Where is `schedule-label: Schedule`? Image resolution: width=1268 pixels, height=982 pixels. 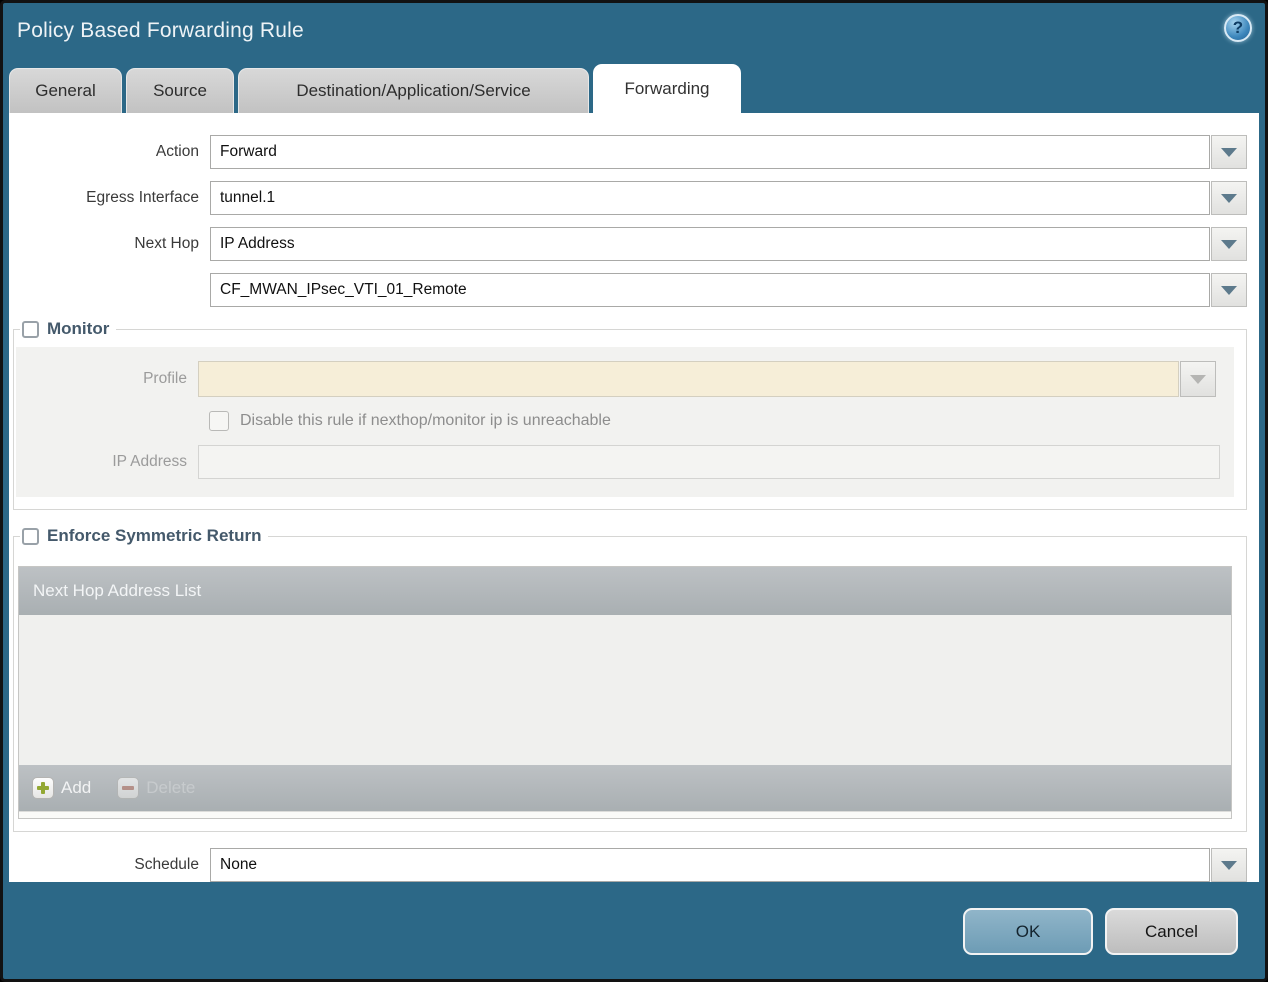
schedule-label: Schedule is located at coordinates (166, 864).